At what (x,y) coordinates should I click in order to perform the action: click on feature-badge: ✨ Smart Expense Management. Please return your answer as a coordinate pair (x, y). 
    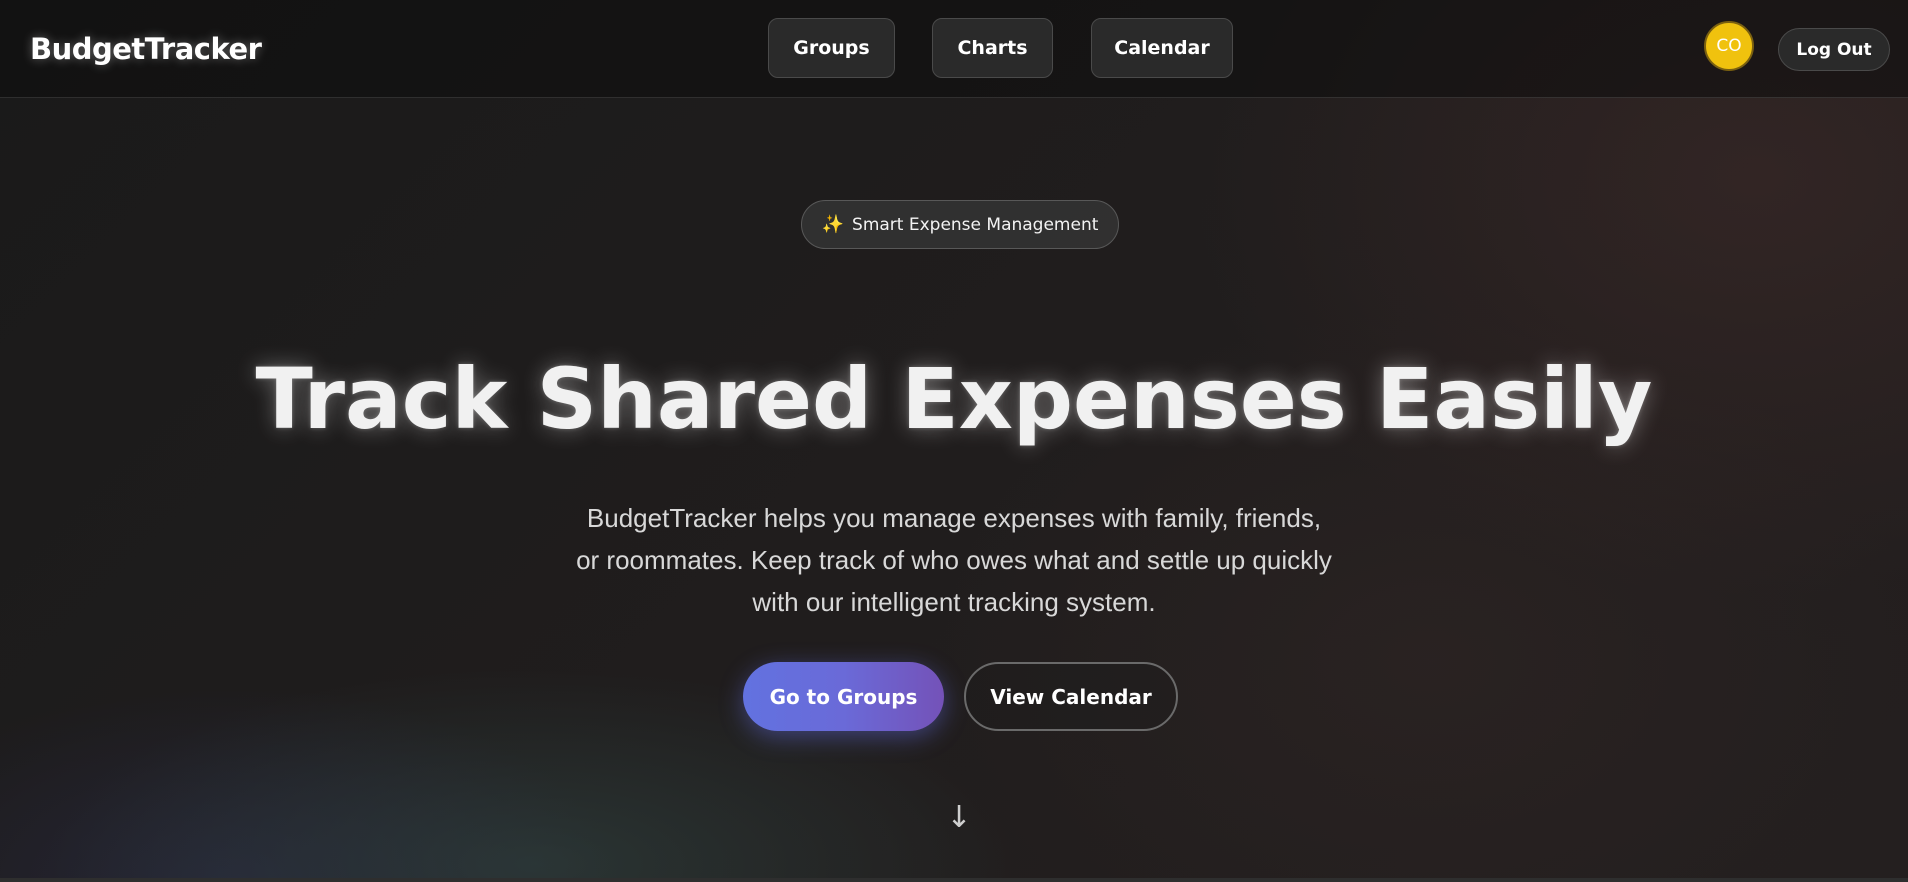
    Looking at the image, I should click on (960, 224).